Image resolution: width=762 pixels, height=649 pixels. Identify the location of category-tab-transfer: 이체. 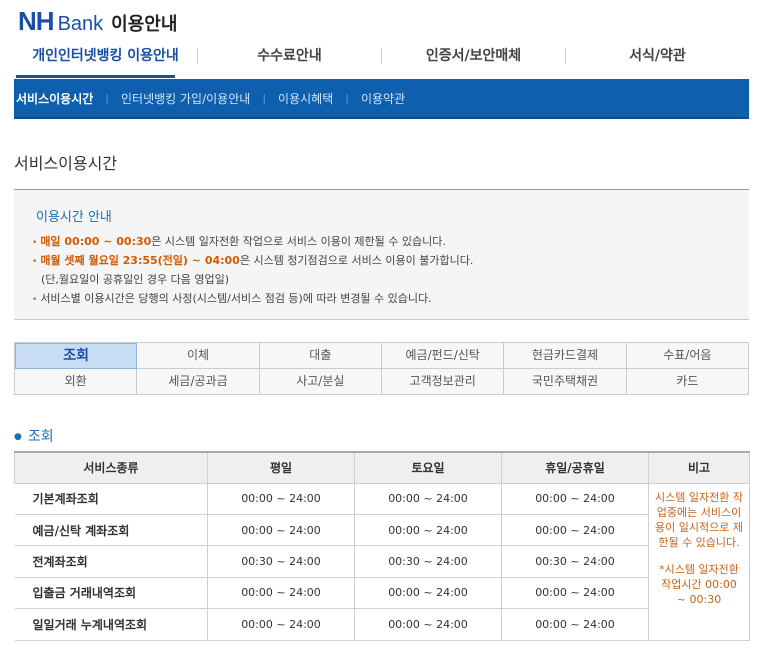
(198, 356).